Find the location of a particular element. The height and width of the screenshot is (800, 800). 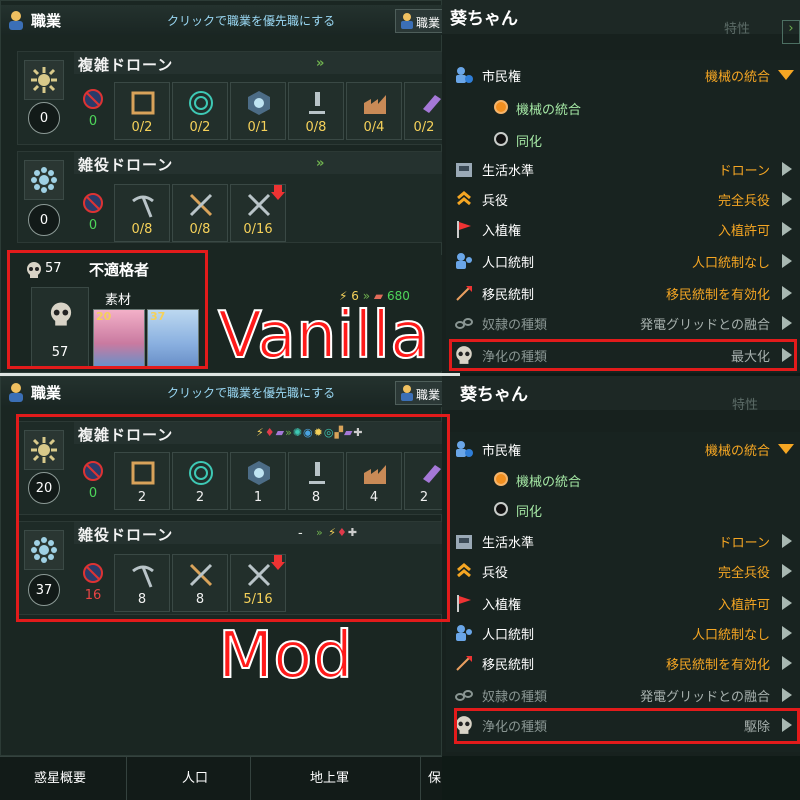

citizens-icon is located at coordinates (464, 75).